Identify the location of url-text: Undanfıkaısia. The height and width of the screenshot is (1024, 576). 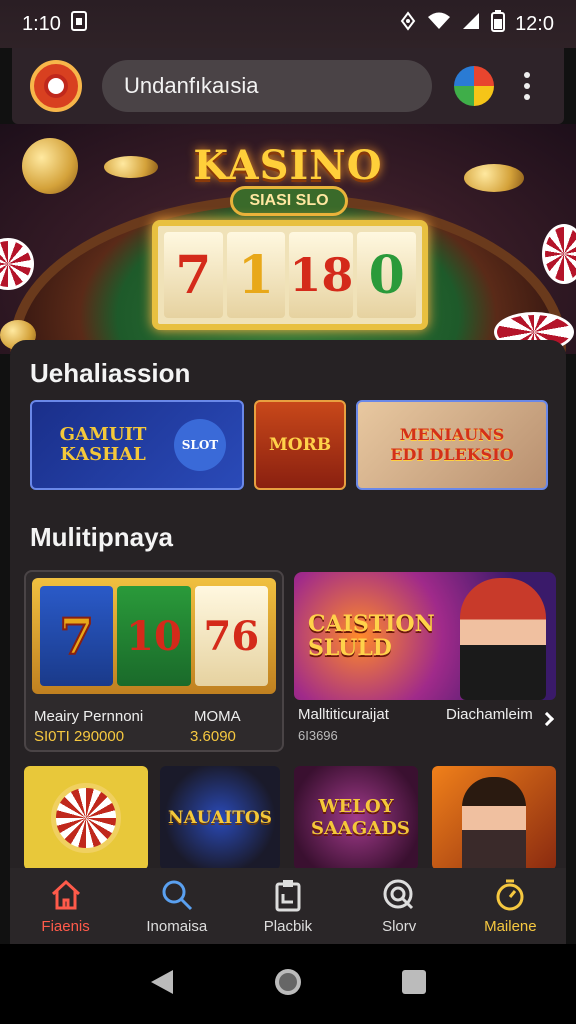
(191, 85).